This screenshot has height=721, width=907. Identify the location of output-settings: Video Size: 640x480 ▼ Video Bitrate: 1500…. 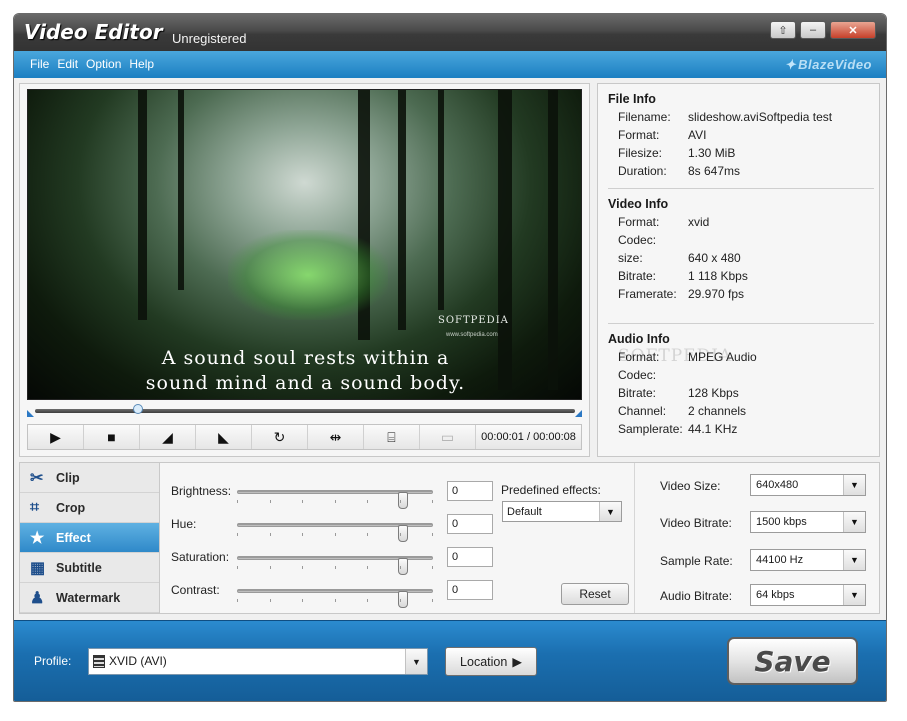
(762, 538).